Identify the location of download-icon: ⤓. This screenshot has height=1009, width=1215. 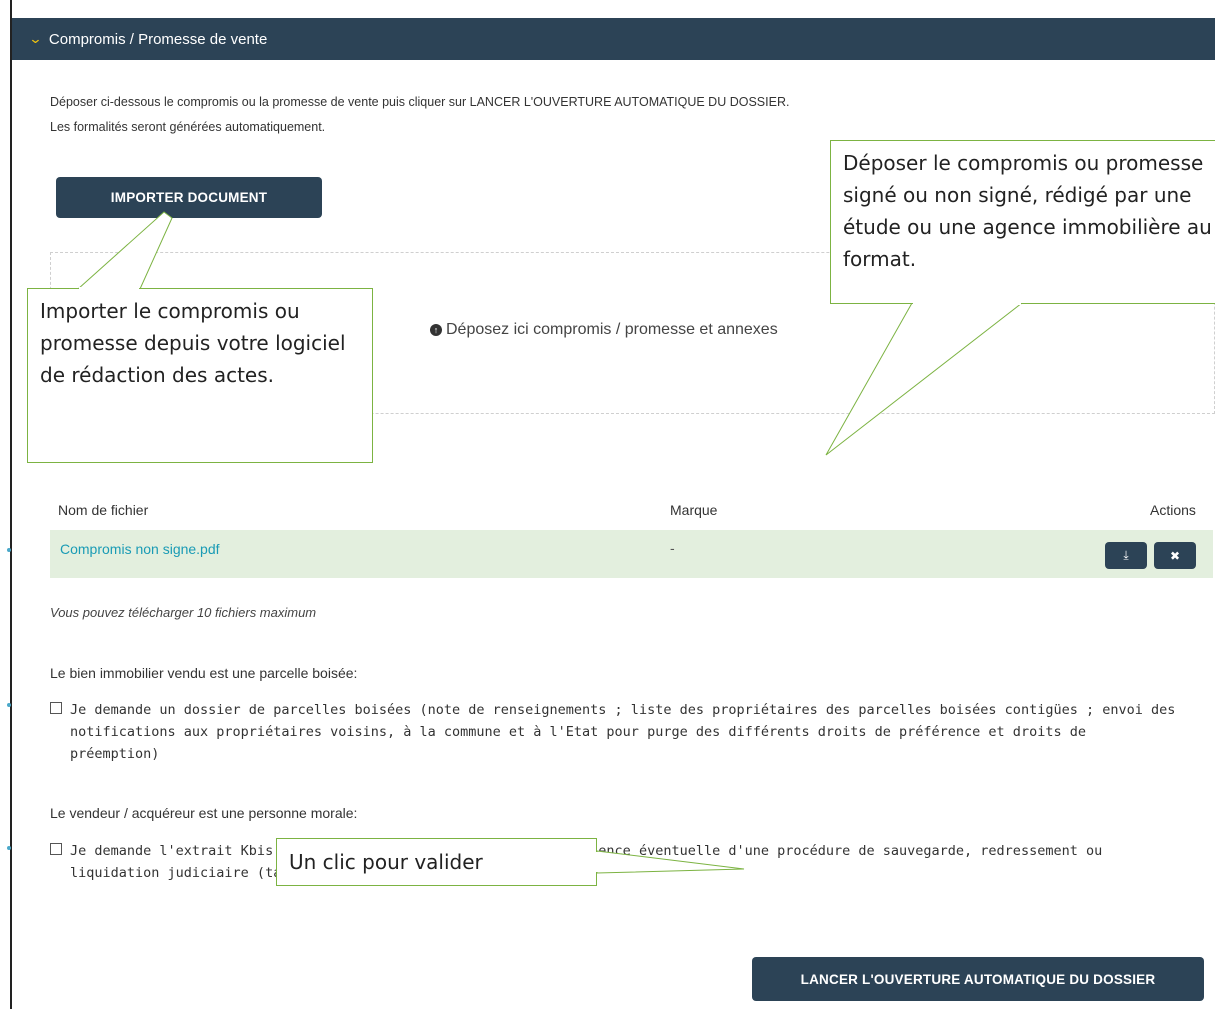
(1126, 555).